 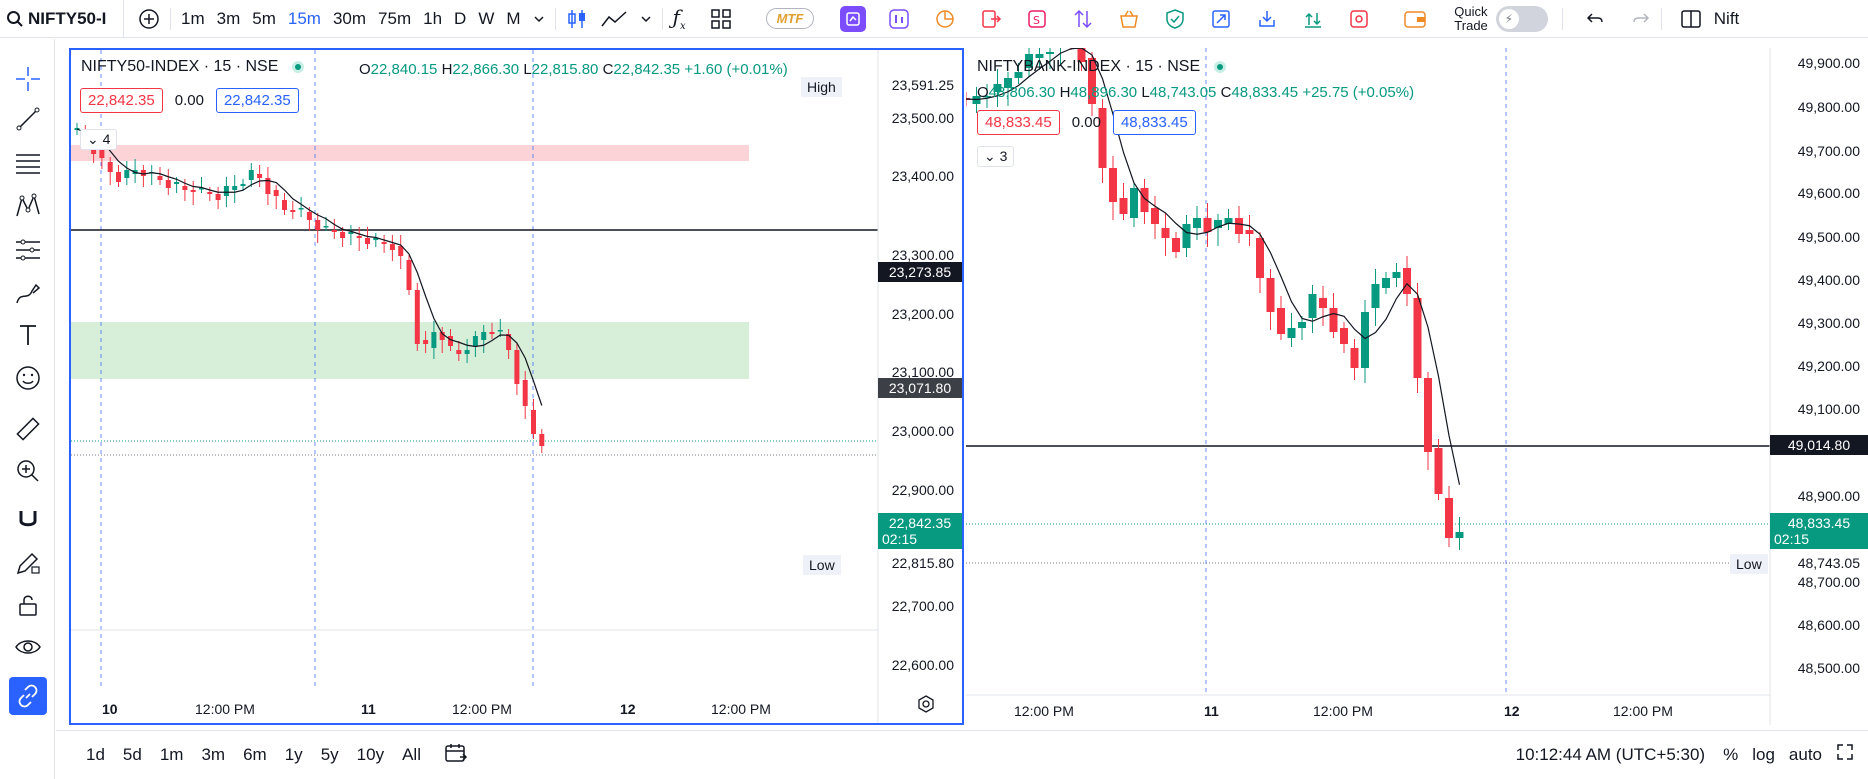 I want to click on auto-scale-toggle: auto, so click(x=1805, y=755).